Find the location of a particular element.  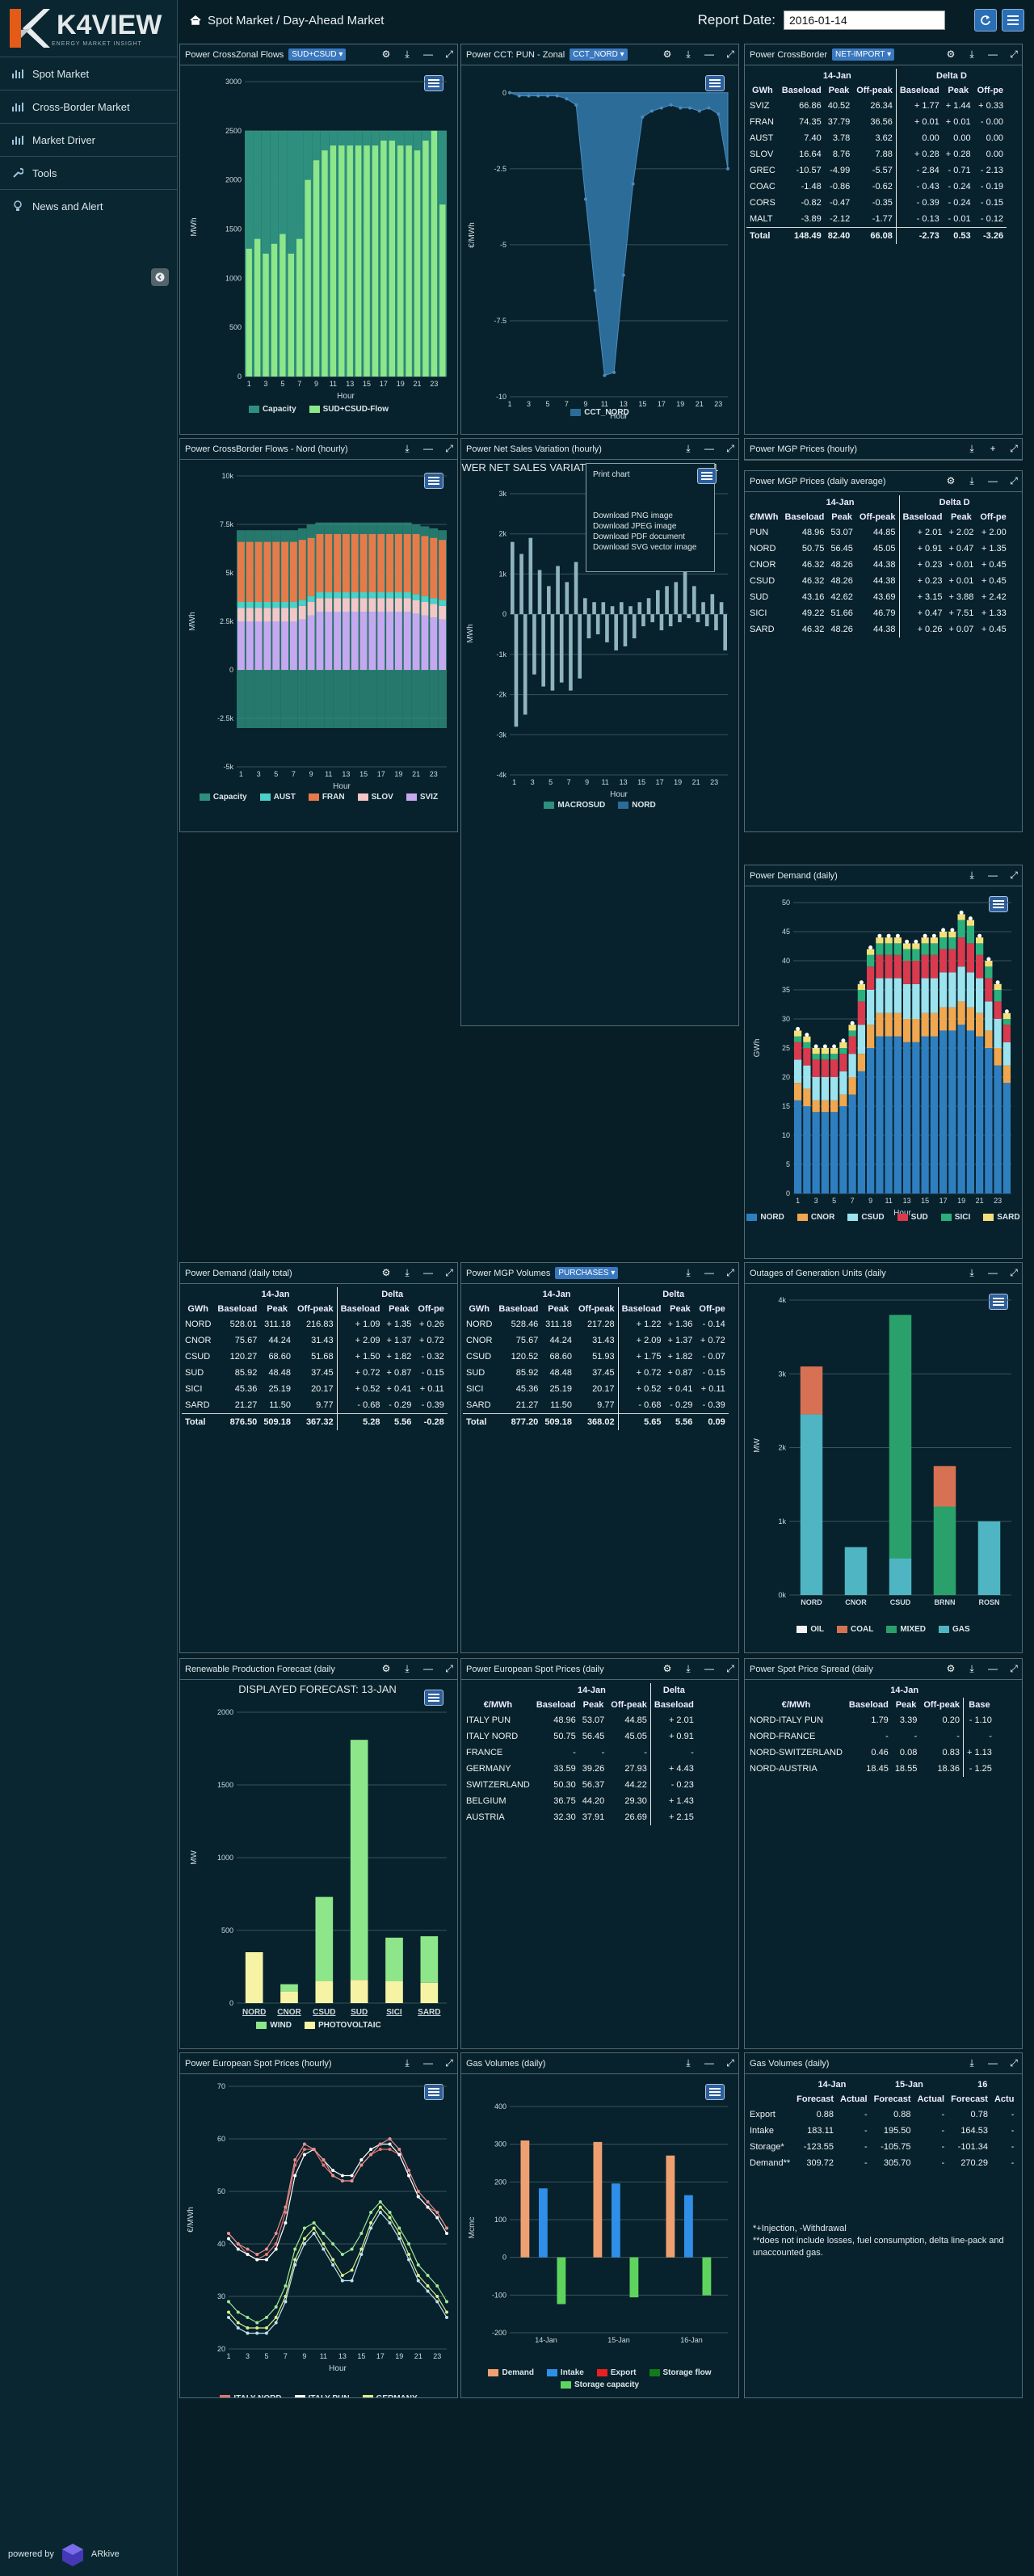

panel-dropdown: SUD+CSUD ▾ is located at coordinates (318, 54).